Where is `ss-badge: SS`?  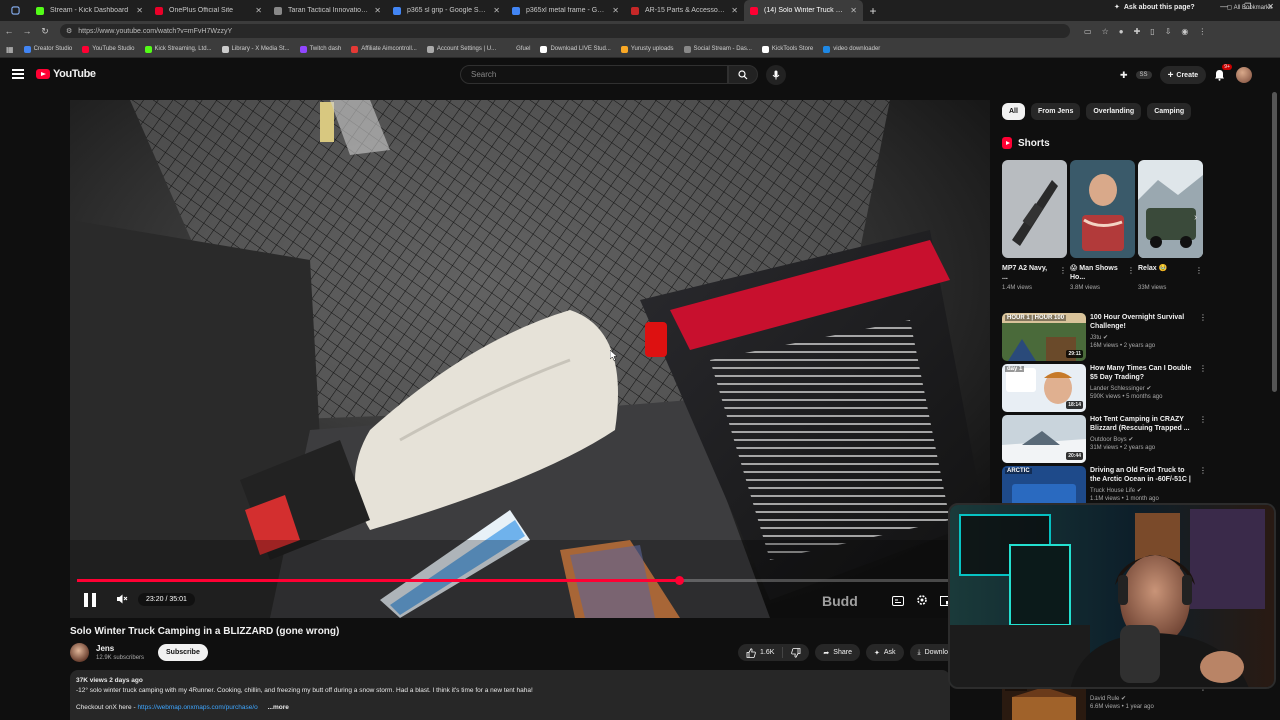 ss-badge: SS is located at coordinates (1143, 75).